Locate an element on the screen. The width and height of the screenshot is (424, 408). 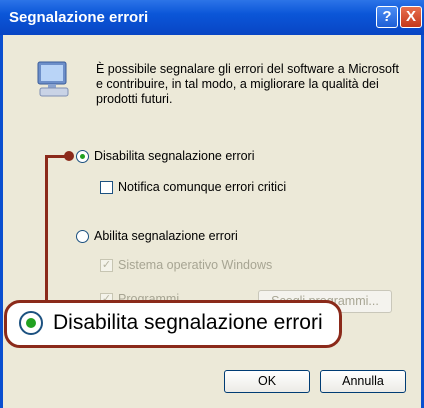
window-title: Segnalazione errori is located at coordinates (79, 17).